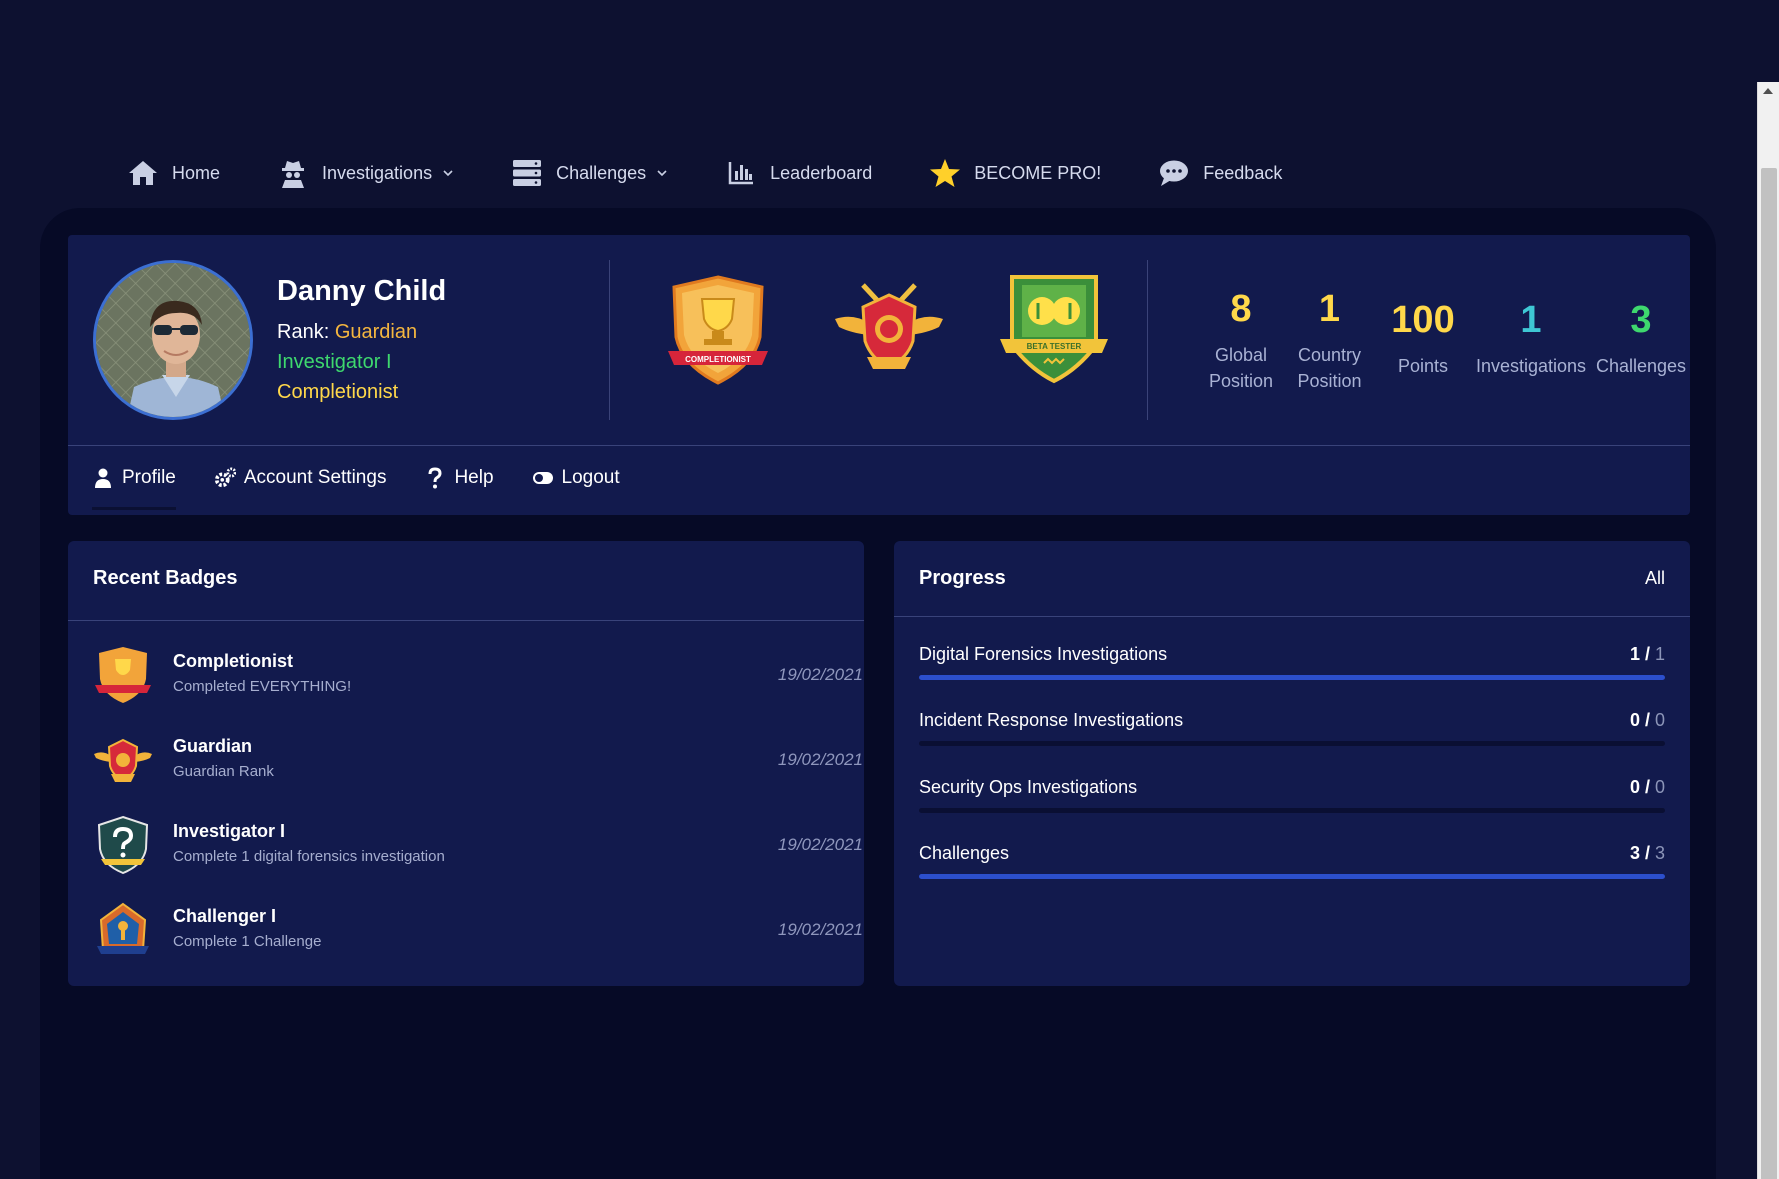 The image size is (1779, 1179). I want to click on chat-icon, so click(1174, 173).